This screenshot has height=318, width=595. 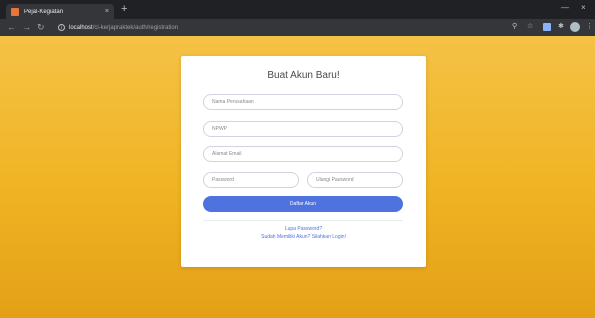 What do you see at coordinates (303, 220) in the screenshot?
I see `divider` at bounding box center [303, 220].